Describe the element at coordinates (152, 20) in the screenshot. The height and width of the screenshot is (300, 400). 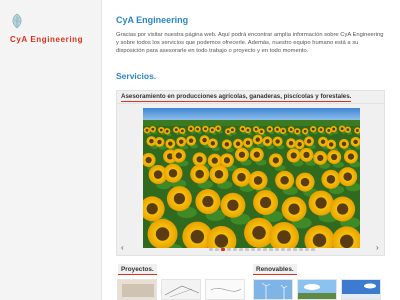
I see `page-title: CyA Engineering` at that location.